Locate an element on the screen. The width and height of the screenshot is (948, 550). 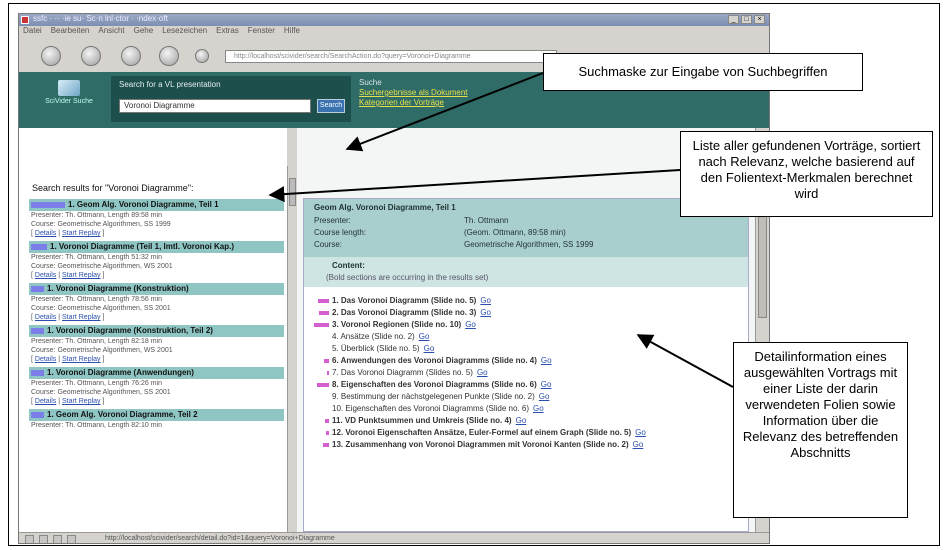
detail-row-value: (Geom. Ottmann, 89:58 min) is located at coordinates (515, 232).